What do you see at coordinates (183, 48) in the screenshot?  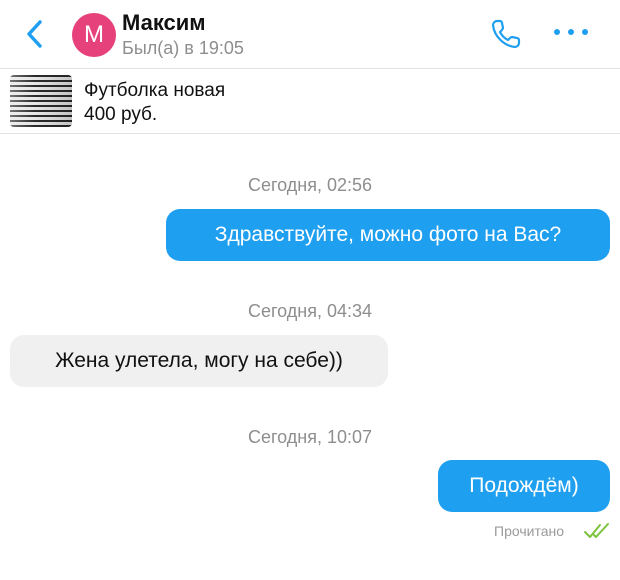 I see `last-seen-status: Был(а) в 19:05` at bounding box center [183, 48].